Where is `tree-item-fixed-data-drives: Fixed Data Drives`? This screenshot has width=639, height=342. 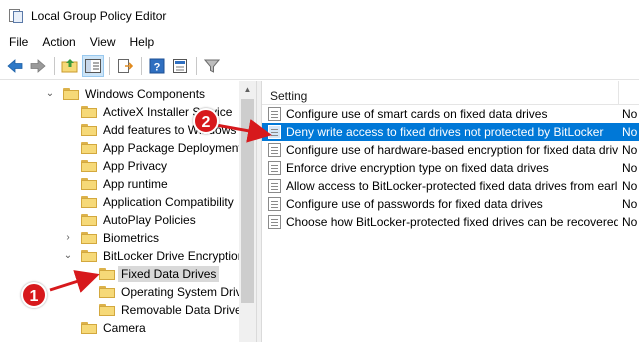 tree-item-fixed-data-drives: Fixed Data Drives is located at coordinates (150, 274).